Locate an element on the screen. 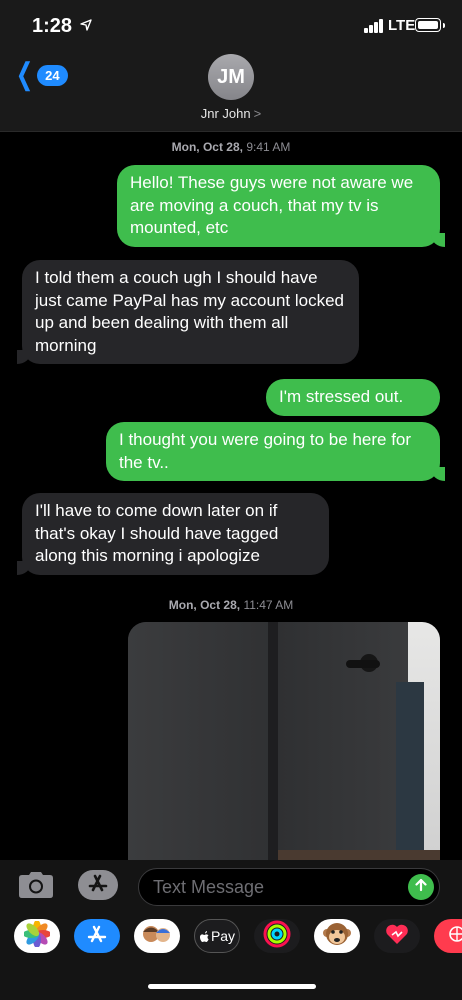 Image resolution: width=462 pixels, height=1000 pixels. activity-app-button is located at coordinates (277, 936).